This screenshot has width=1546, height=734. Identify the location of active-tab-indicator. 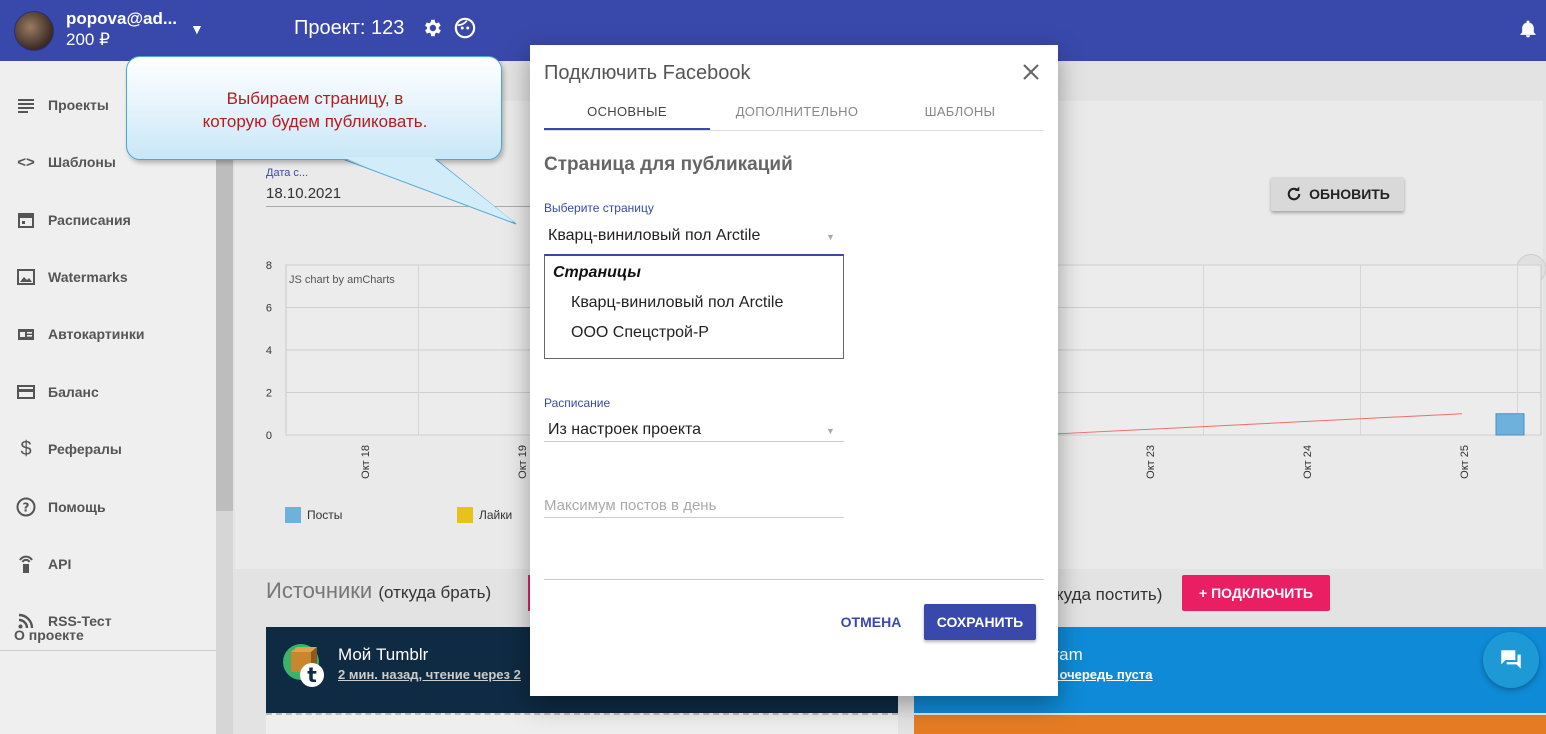
(627, 129).